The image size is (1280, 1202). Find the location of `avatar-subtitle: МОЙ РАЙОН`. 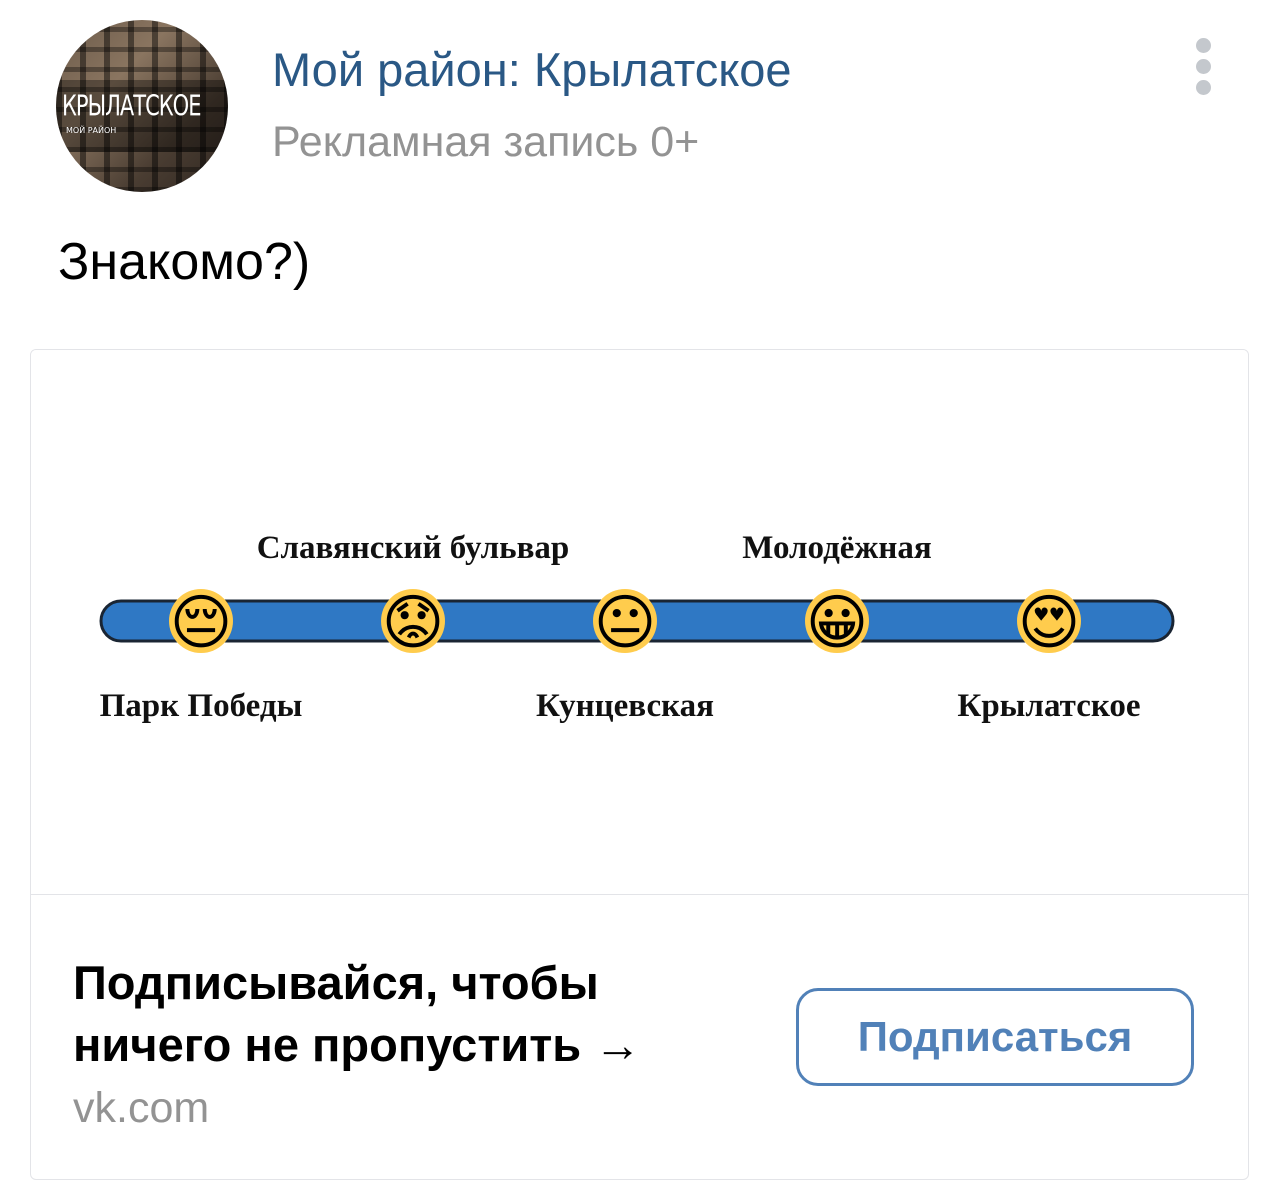

avatar-subtitle: МОЙ РАЙОН is located at coordinates (91, 130).